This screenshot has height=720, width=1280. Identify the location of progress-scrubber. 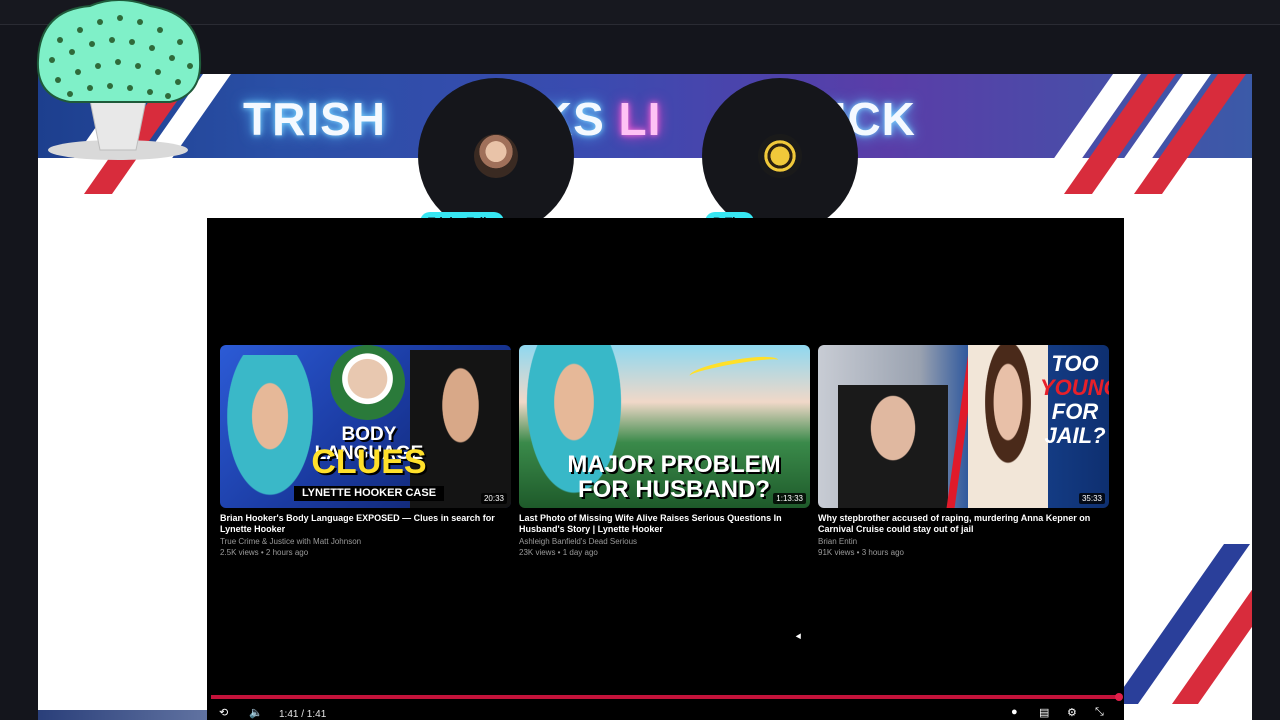
(1119, 697).